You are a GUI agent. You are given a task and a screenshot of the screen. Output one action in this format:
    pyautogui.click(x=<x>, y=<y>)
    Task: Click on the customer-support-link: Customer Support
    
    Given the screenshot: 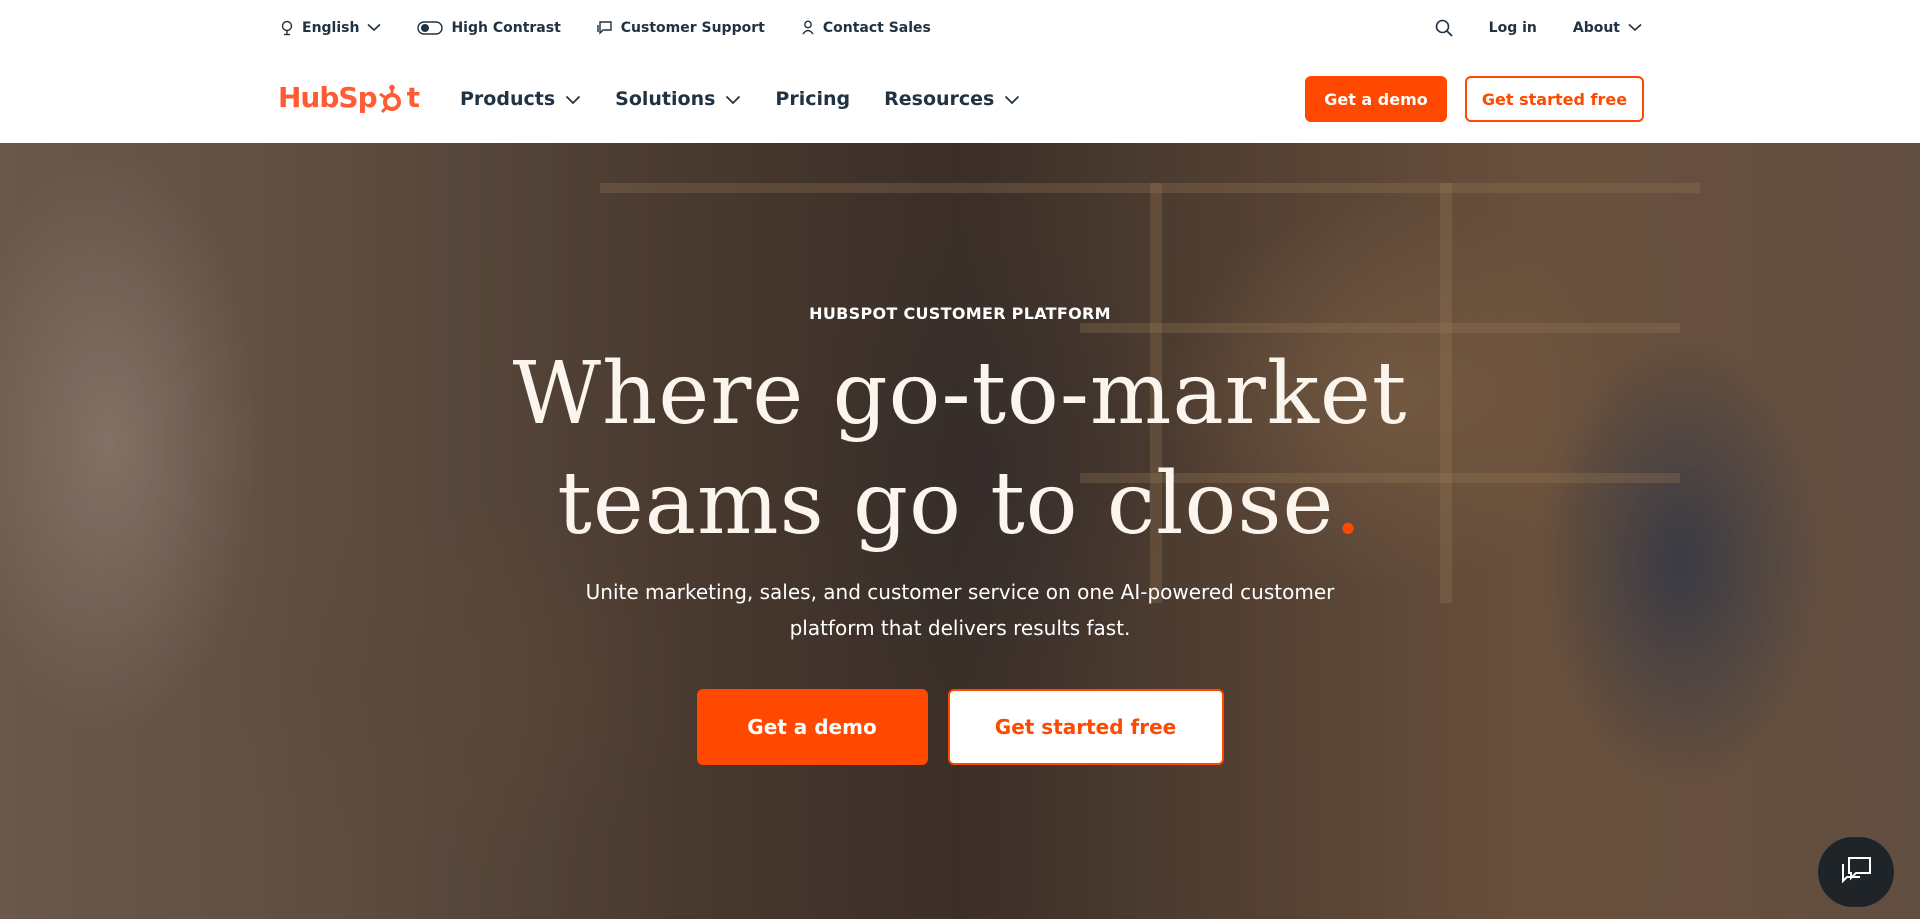 What is the action you would take?
    pyautogui.click(x=681, y=28)
    